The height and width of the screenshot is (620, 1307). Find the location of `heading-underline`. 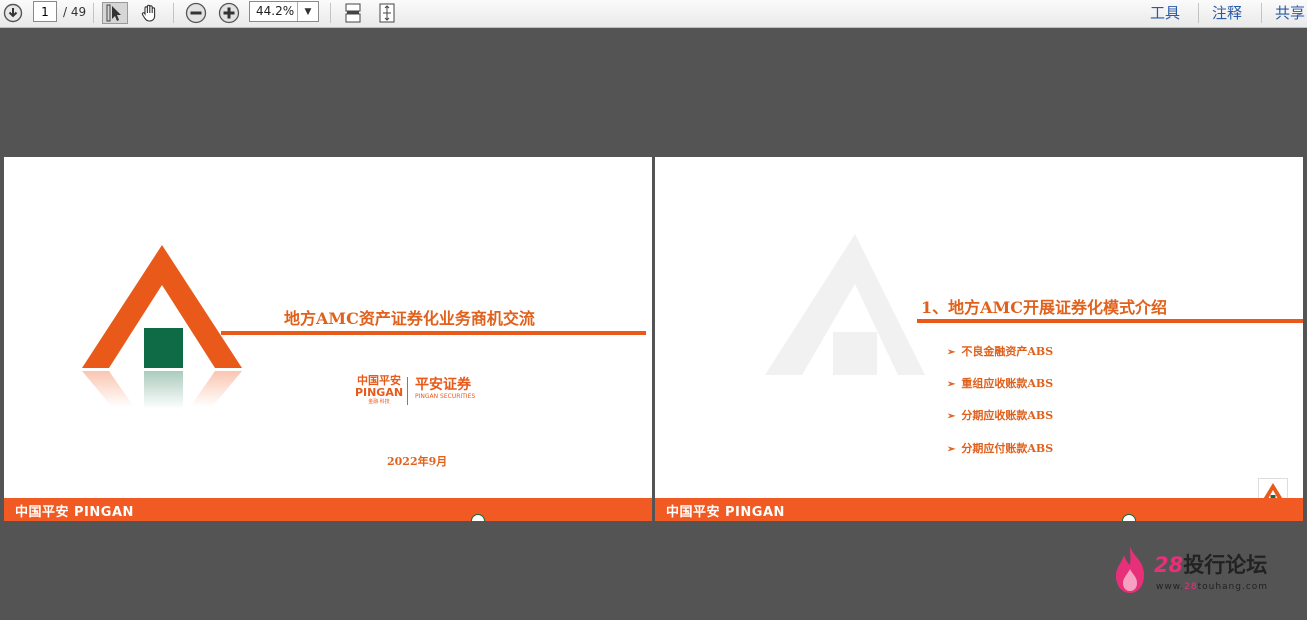

heading-underline is located at coordinates (1110, 321).